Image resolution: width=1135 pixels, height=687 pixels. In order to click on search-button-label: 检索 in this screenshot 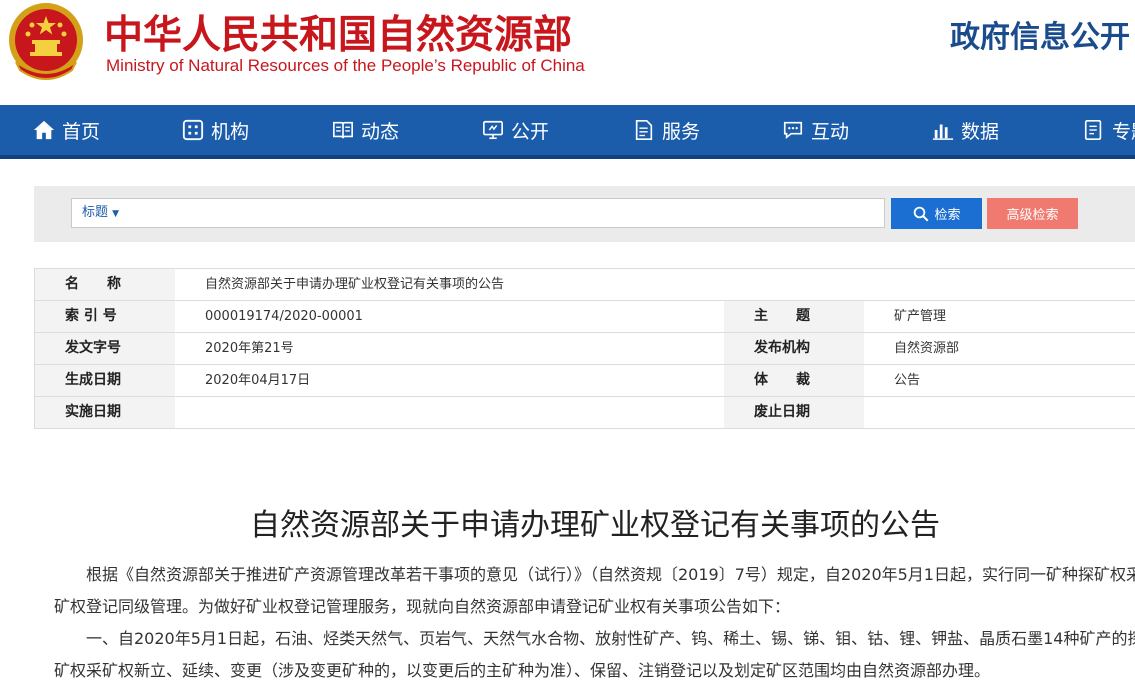, I will do `click(947, 215)`.